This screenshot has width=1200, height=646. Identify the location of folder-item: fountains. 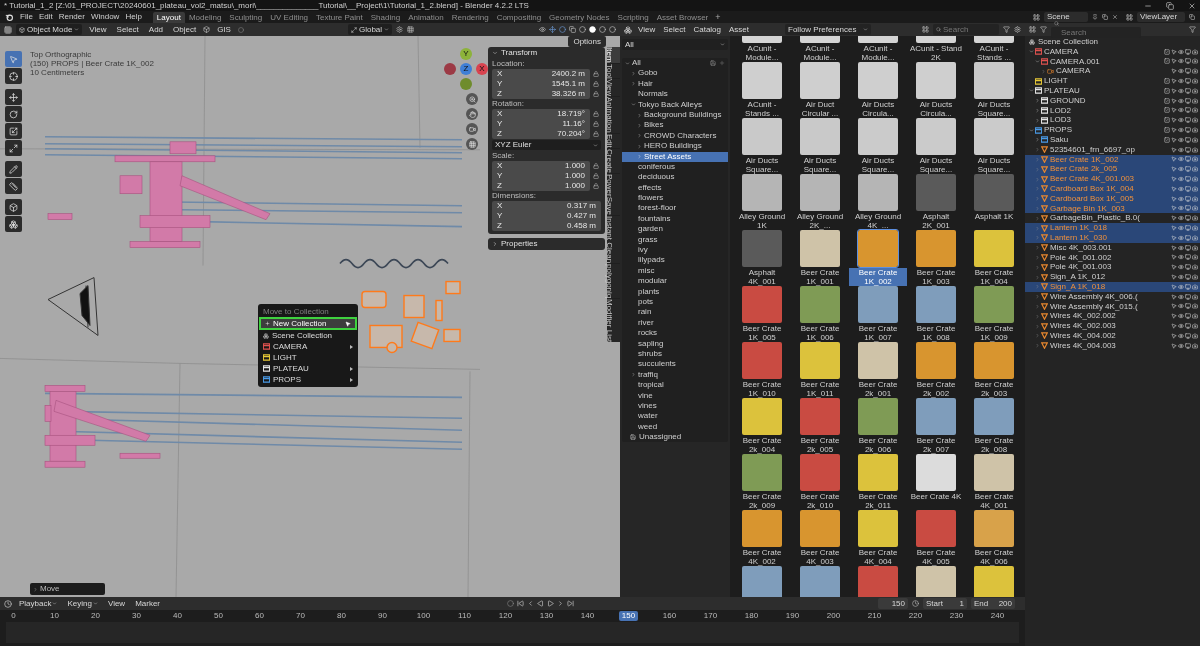
(675, 219).